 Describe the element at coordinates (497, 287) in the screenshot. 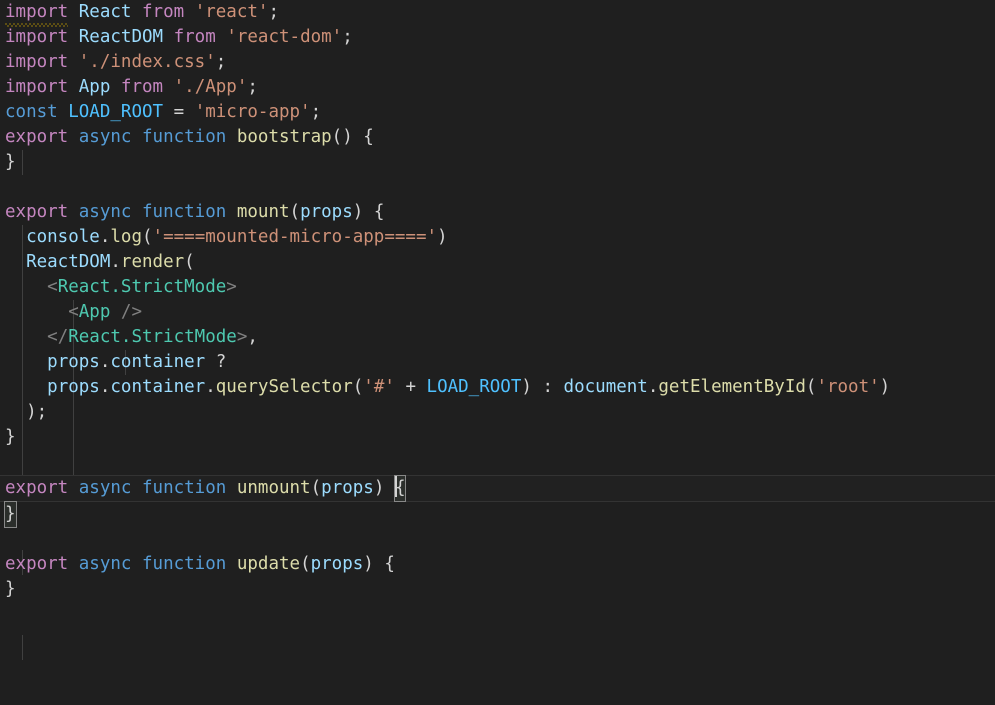

I see `code-line: <React.StrictMode>` at that location.